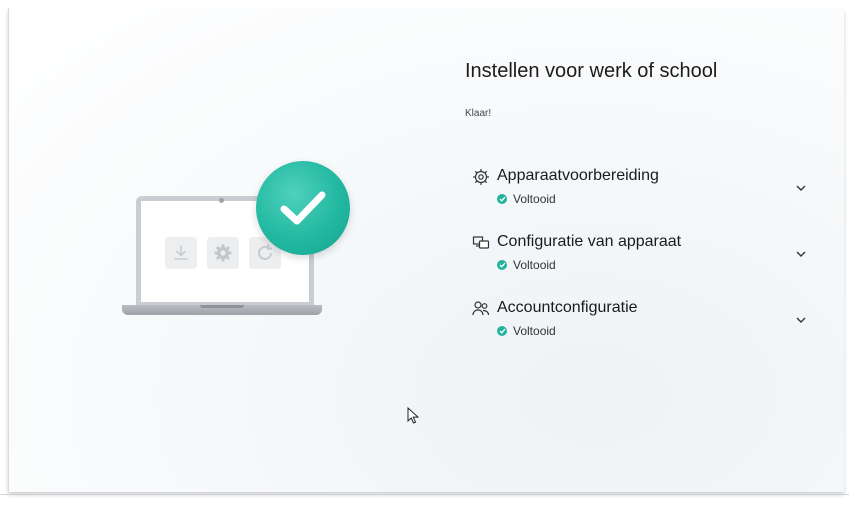 Image resolution: width=849 pixels, height=508 pixels. Describe the element at coordinates (481, 243) in the screenshot. I see `devices-icon` at that location.